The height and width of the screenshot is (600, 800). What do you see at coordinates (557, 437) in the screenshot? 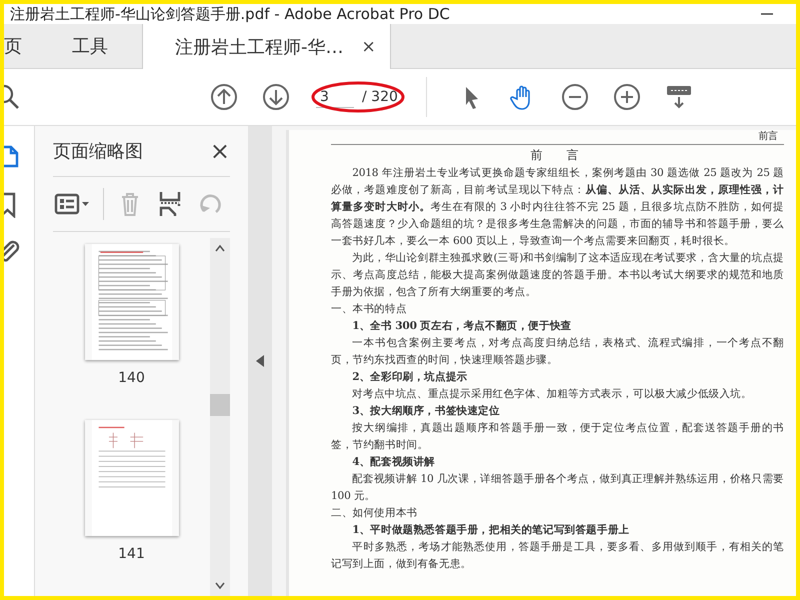
I see `paragraph: 按大纲编排，真题出题顺序和答题手册一致，便于定位考点位置，配套送答题手册的书签，节约翻书时间。` at bounding box center [557, 437].